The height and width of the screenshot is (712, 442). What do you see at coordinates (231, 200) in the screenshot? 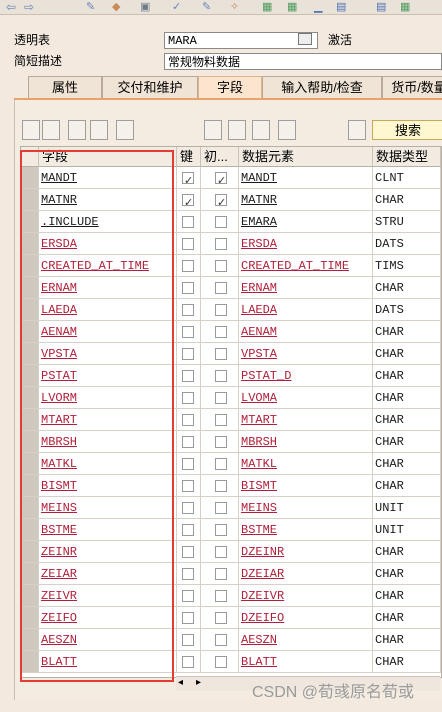
I see `table-row: MATNRMATNRCHAR` at bounding box center [231, 200].